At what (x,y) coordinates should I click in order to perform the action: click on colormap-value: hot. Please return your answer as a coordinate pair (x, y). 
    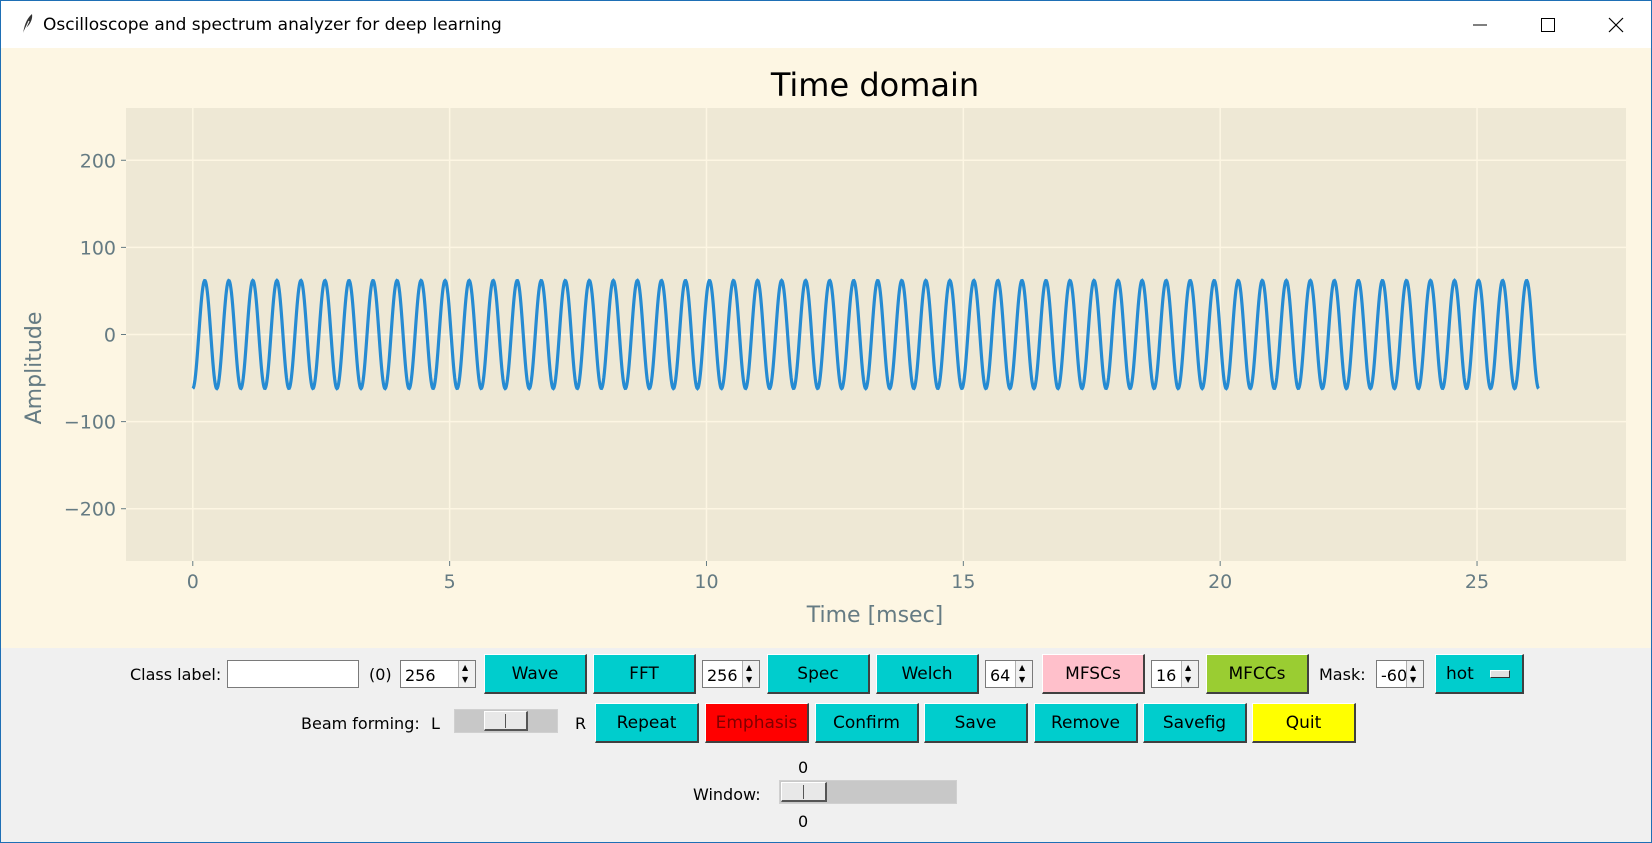
    Looking at the image, I should click on (1460, 673).